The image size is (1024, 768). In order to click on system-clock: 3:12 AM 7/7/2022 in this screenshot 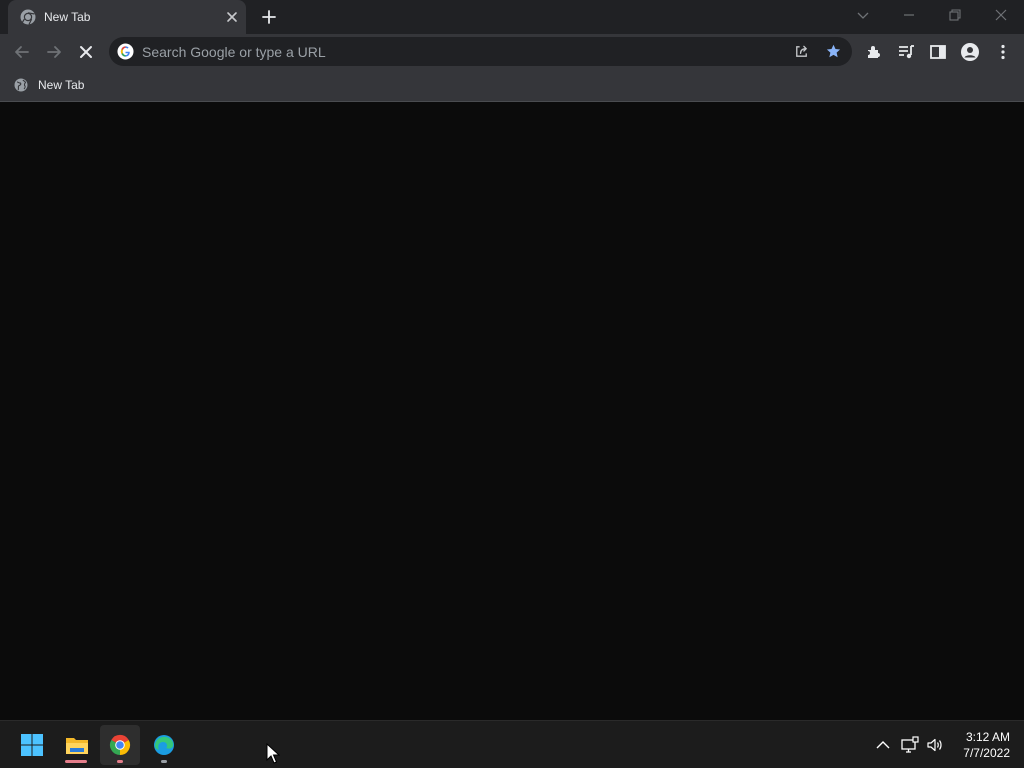, I will do `click(980, 745)`.